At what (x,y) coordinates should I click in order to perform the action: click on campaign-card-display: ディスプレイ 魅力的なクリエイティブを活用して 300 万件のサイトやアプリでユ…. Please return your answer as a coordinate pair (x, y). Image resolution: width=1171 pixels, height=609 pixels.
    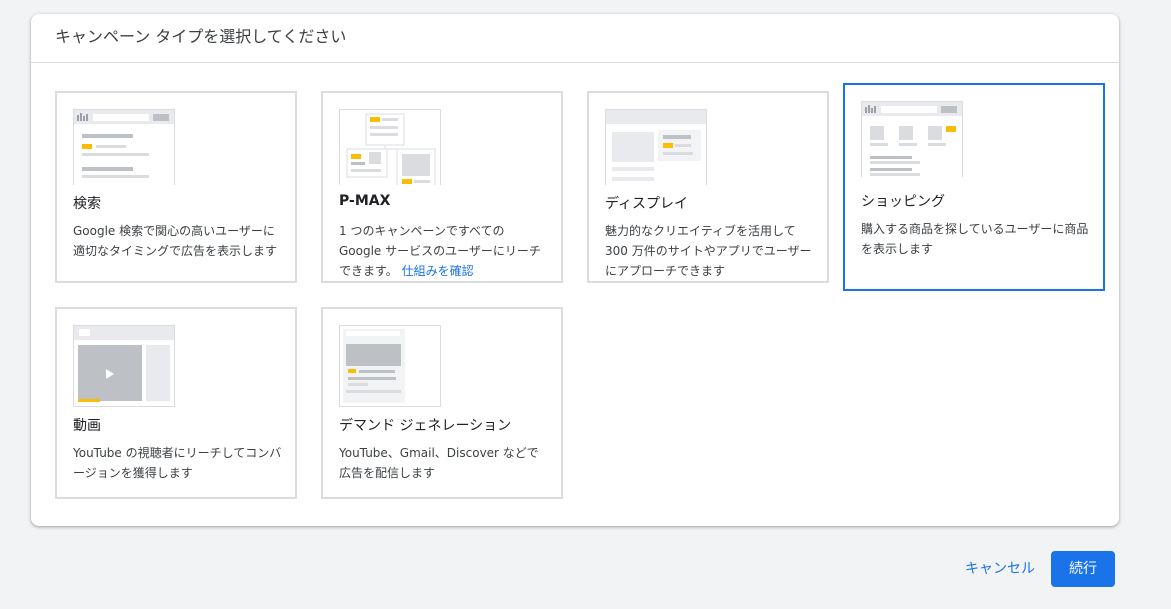
    Looking at the image, I should click on (708, 187).